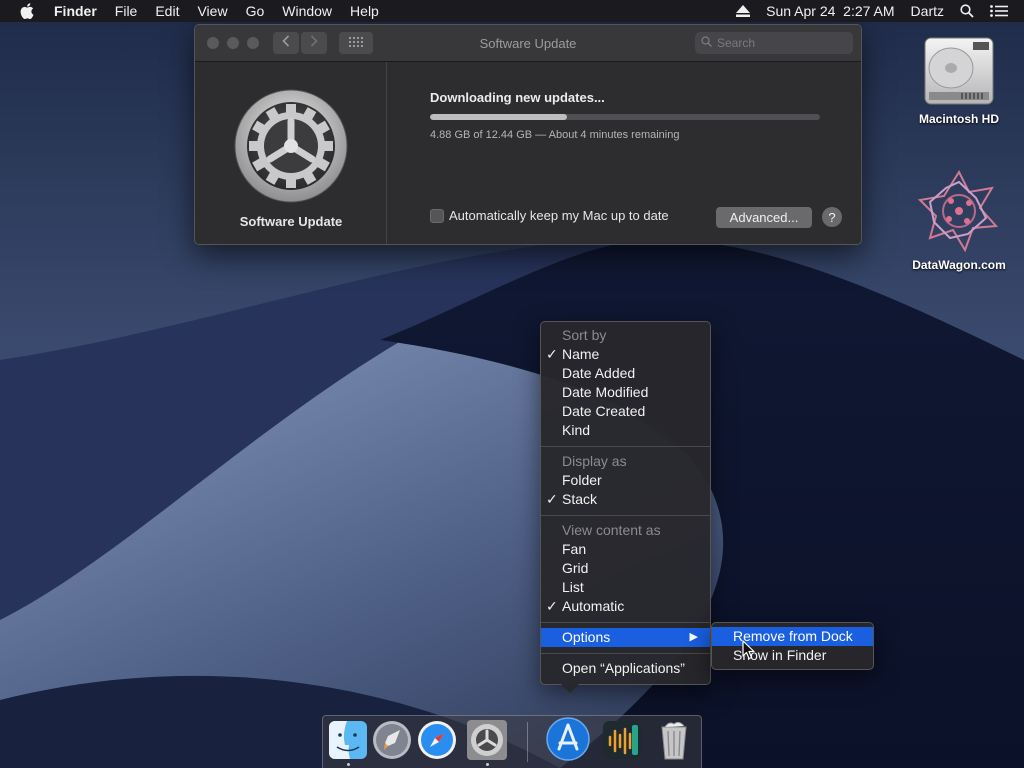  I want to click on menu-finder: Finder, so click(75, 11).